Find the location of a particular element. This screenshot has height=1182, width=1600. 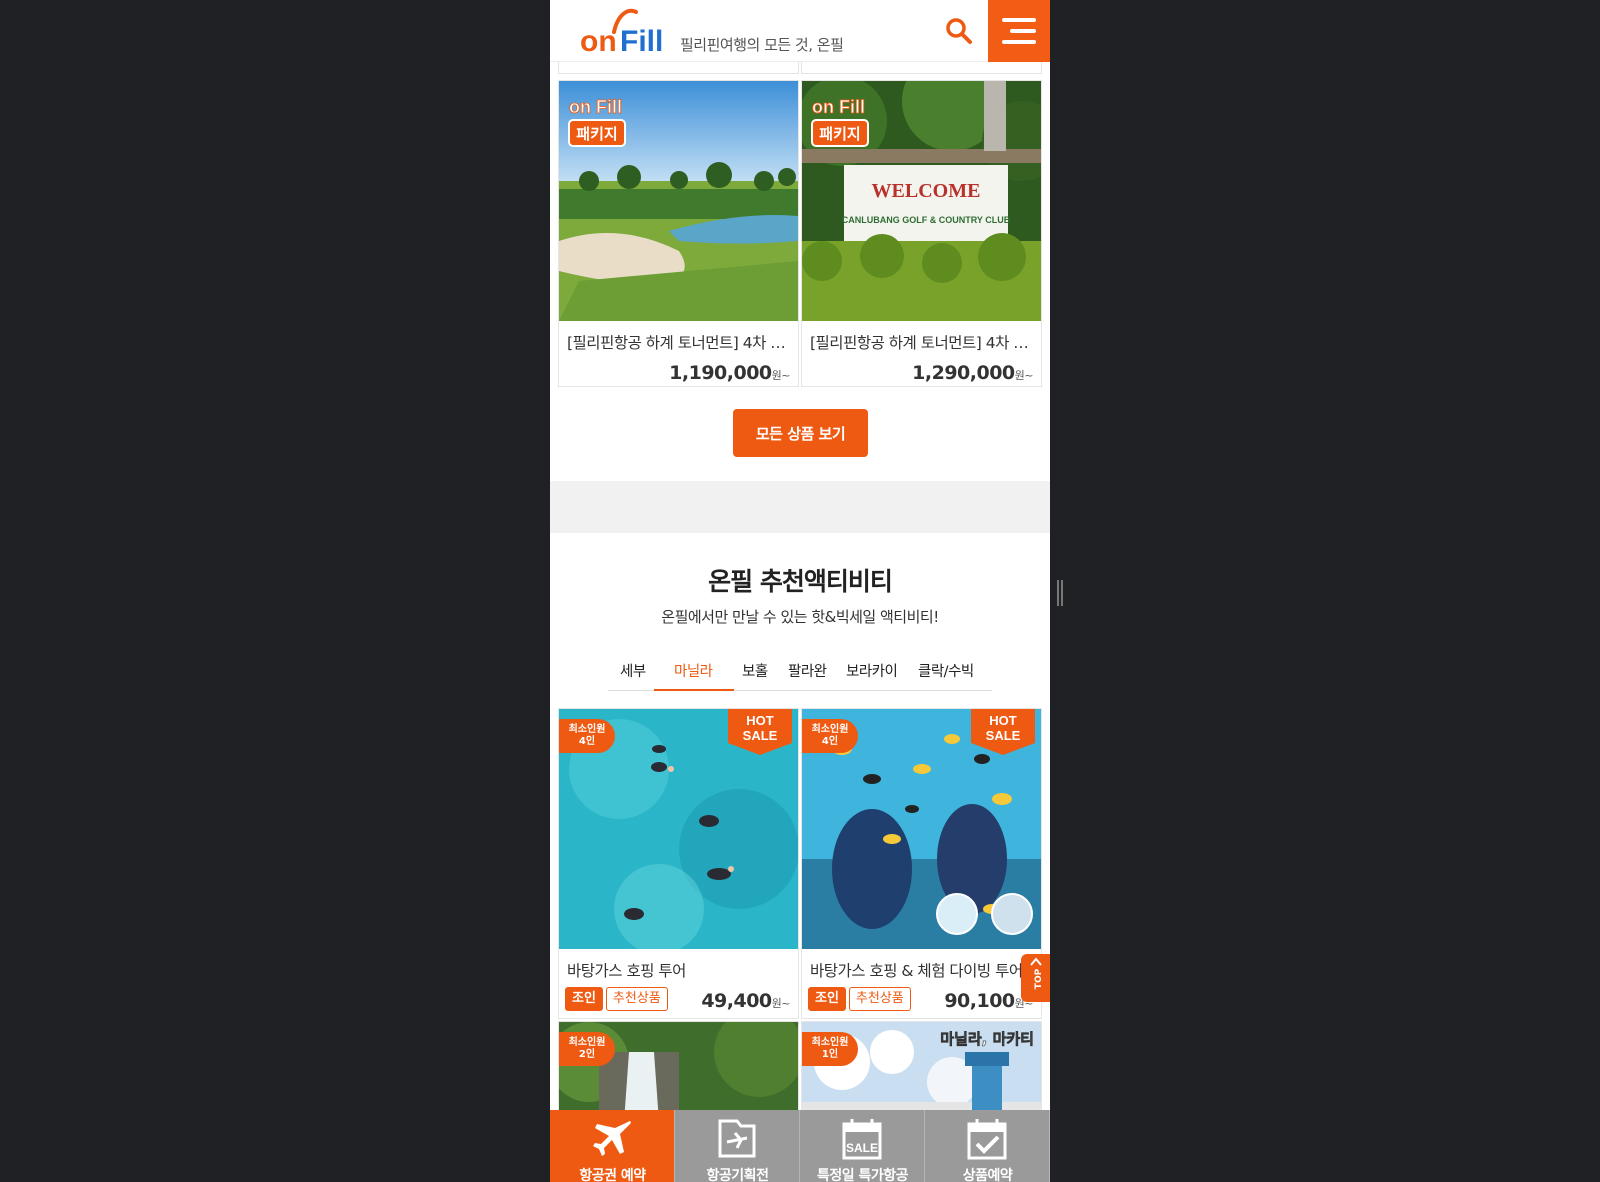

golf-course-image: on Fill 패키지 is located at coordinates (678, 201).